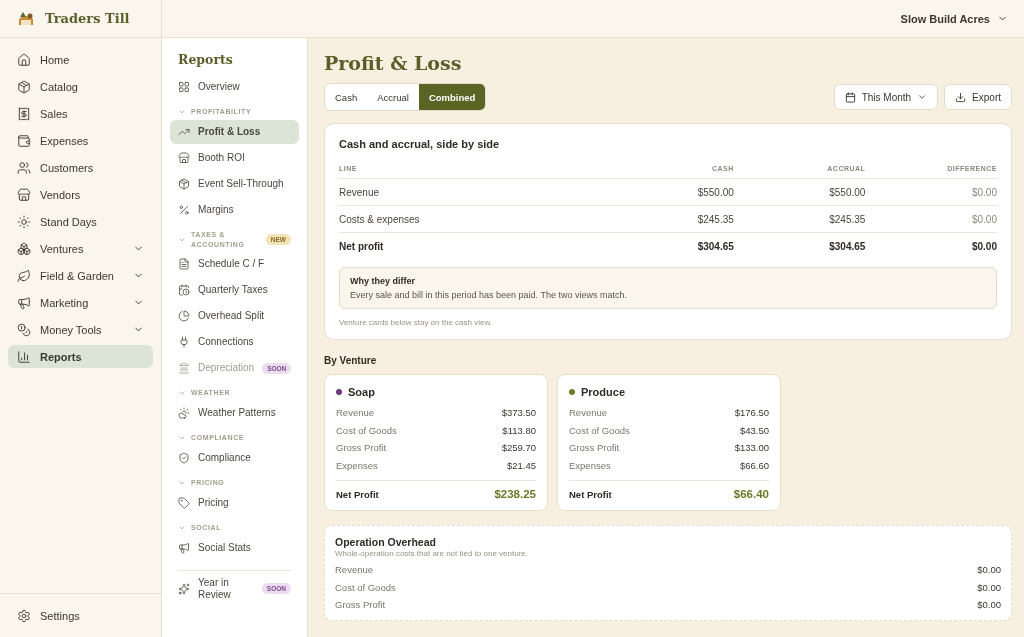 The image size is (1024, 637). I want to click on table-cell: Revenue, so click(471, 192).